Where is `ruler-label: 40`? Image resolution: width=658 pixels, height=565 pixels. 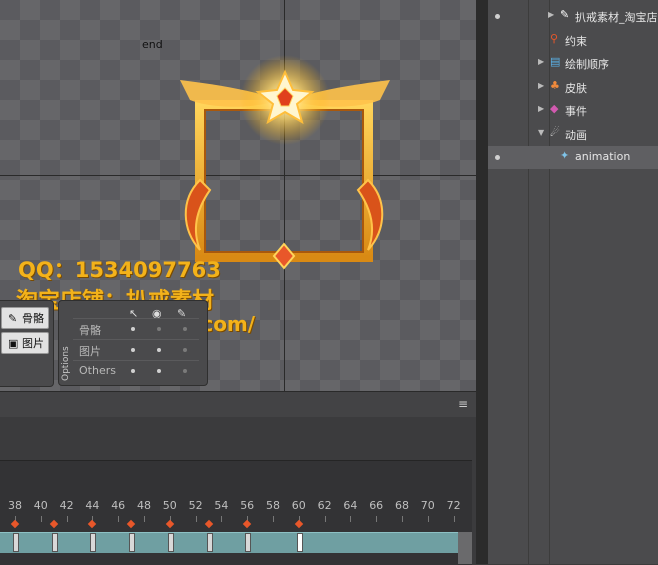
ruler-label: 40 is located at coordinates (40, 505).